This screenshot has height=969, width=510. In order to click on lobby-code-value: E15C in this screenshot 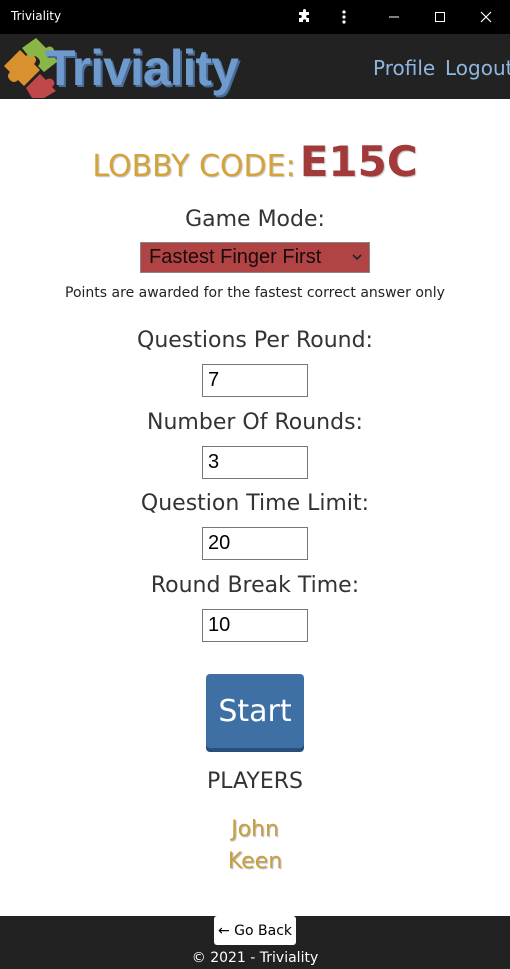, I will do `click(358, 161)`.